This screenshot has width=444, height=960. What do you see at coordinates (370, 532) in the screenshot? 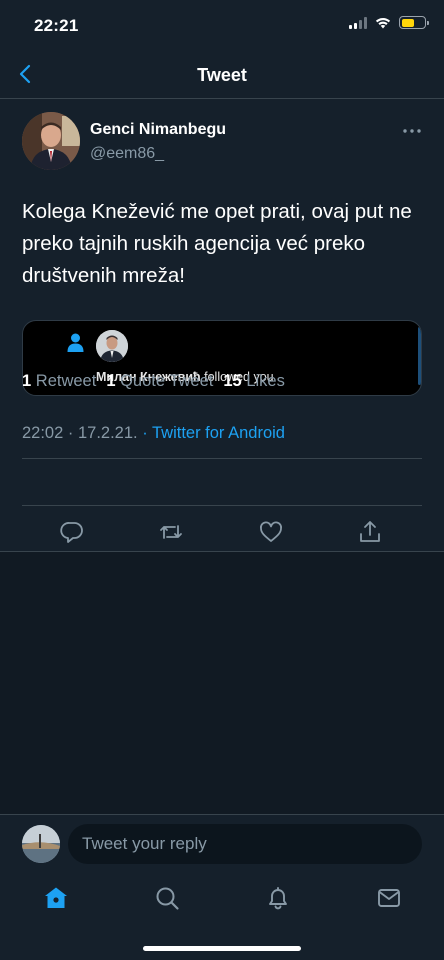
I see `share-icon` at bounding box center [370, 532].